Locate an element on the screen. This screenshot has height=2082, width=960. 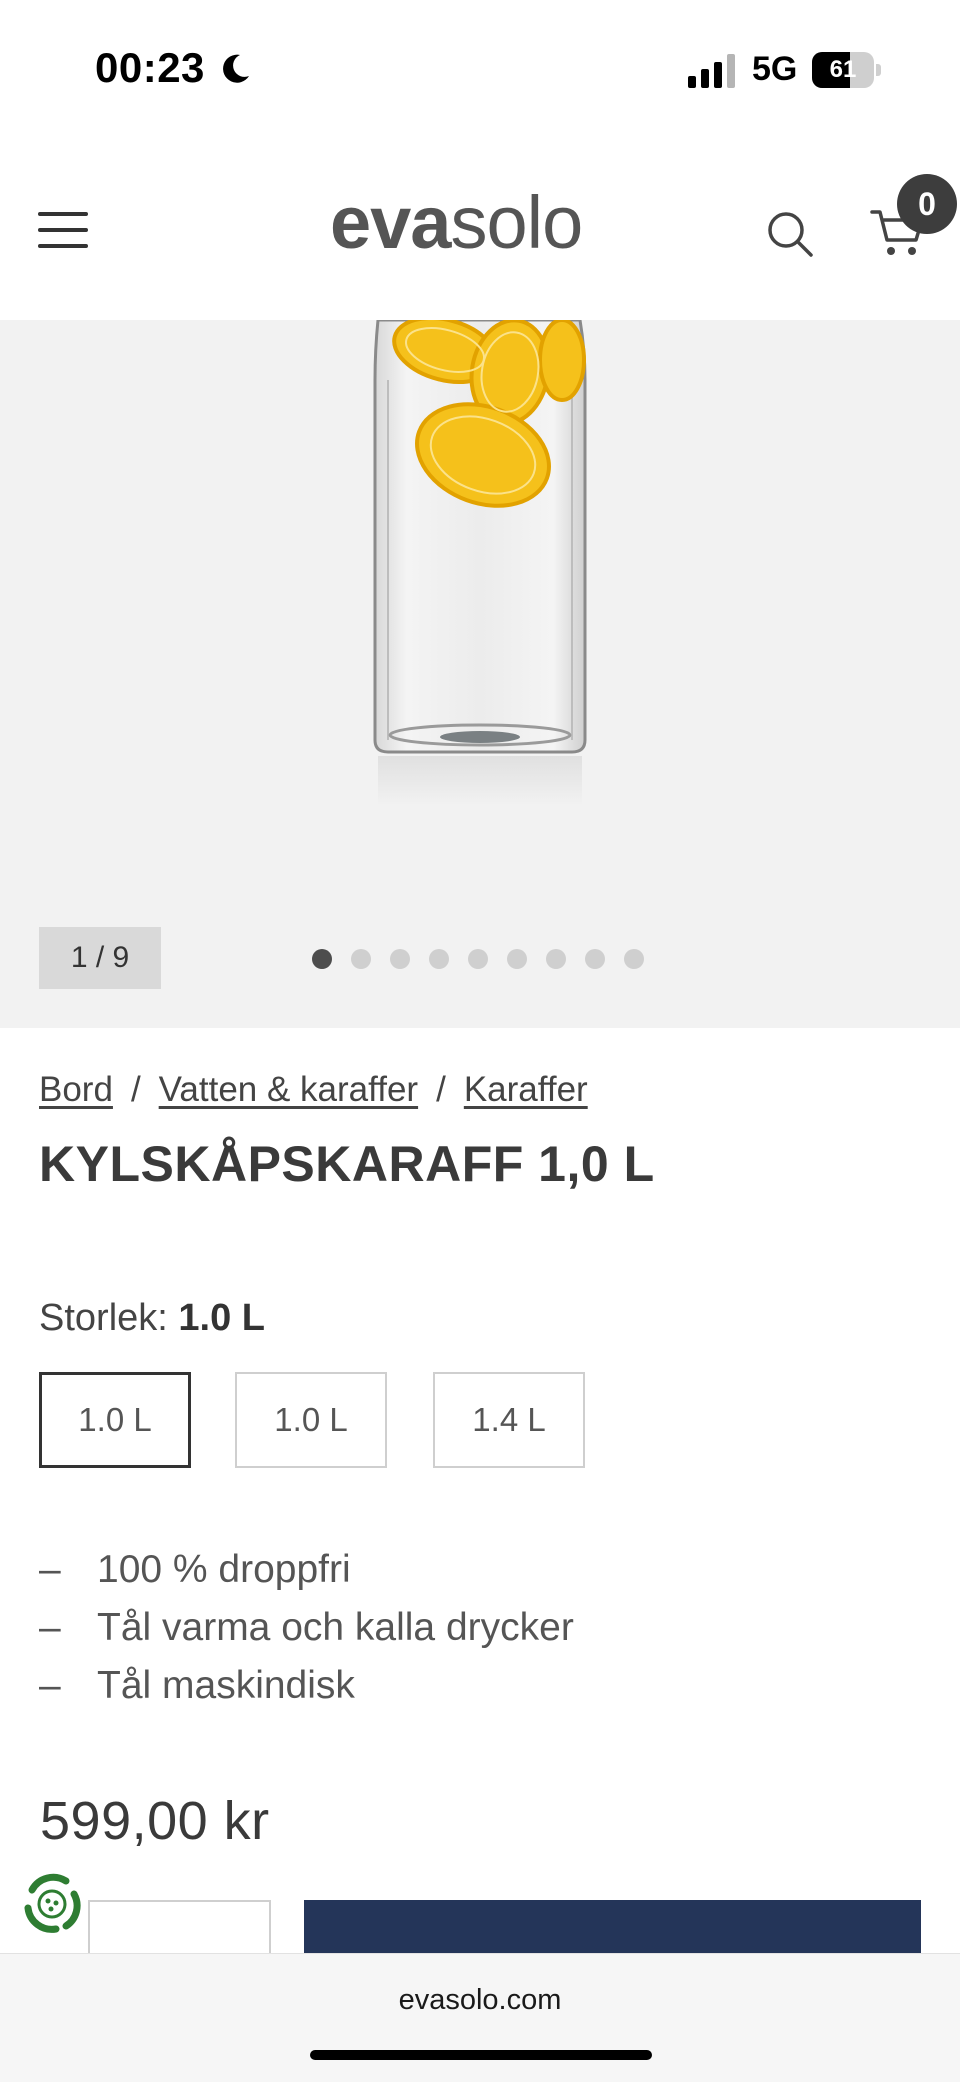
logo-part-1: eva is located at coordinates (390, 222).